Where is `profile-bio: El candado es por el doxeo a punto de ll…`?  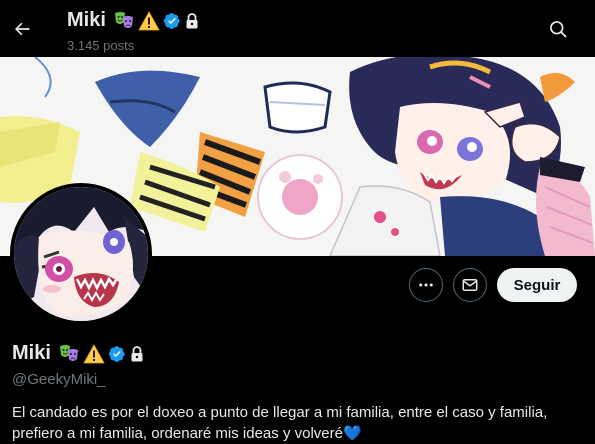 profile-bio: El candado es por el doxeo a punto de ll… is located at coordinates (280, 423).